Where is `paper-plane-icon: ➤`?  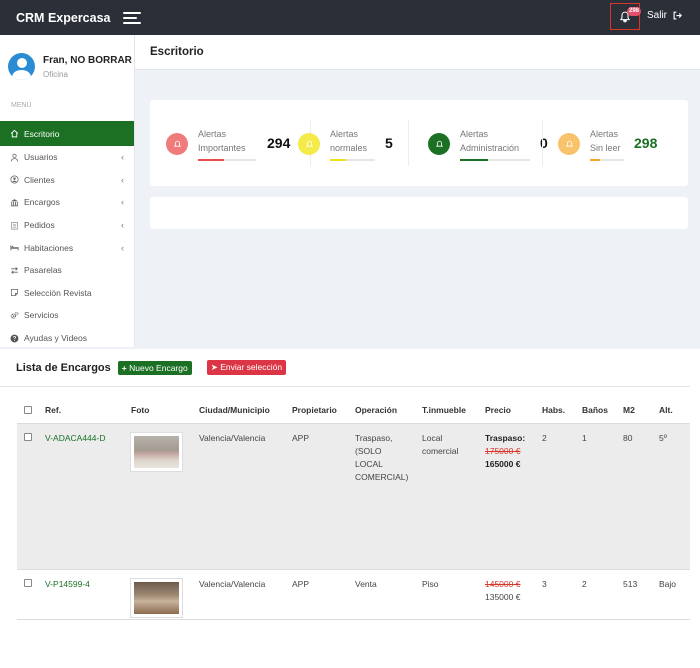
paper-plane-icon: ➤ is located at coordinates (214, 367).